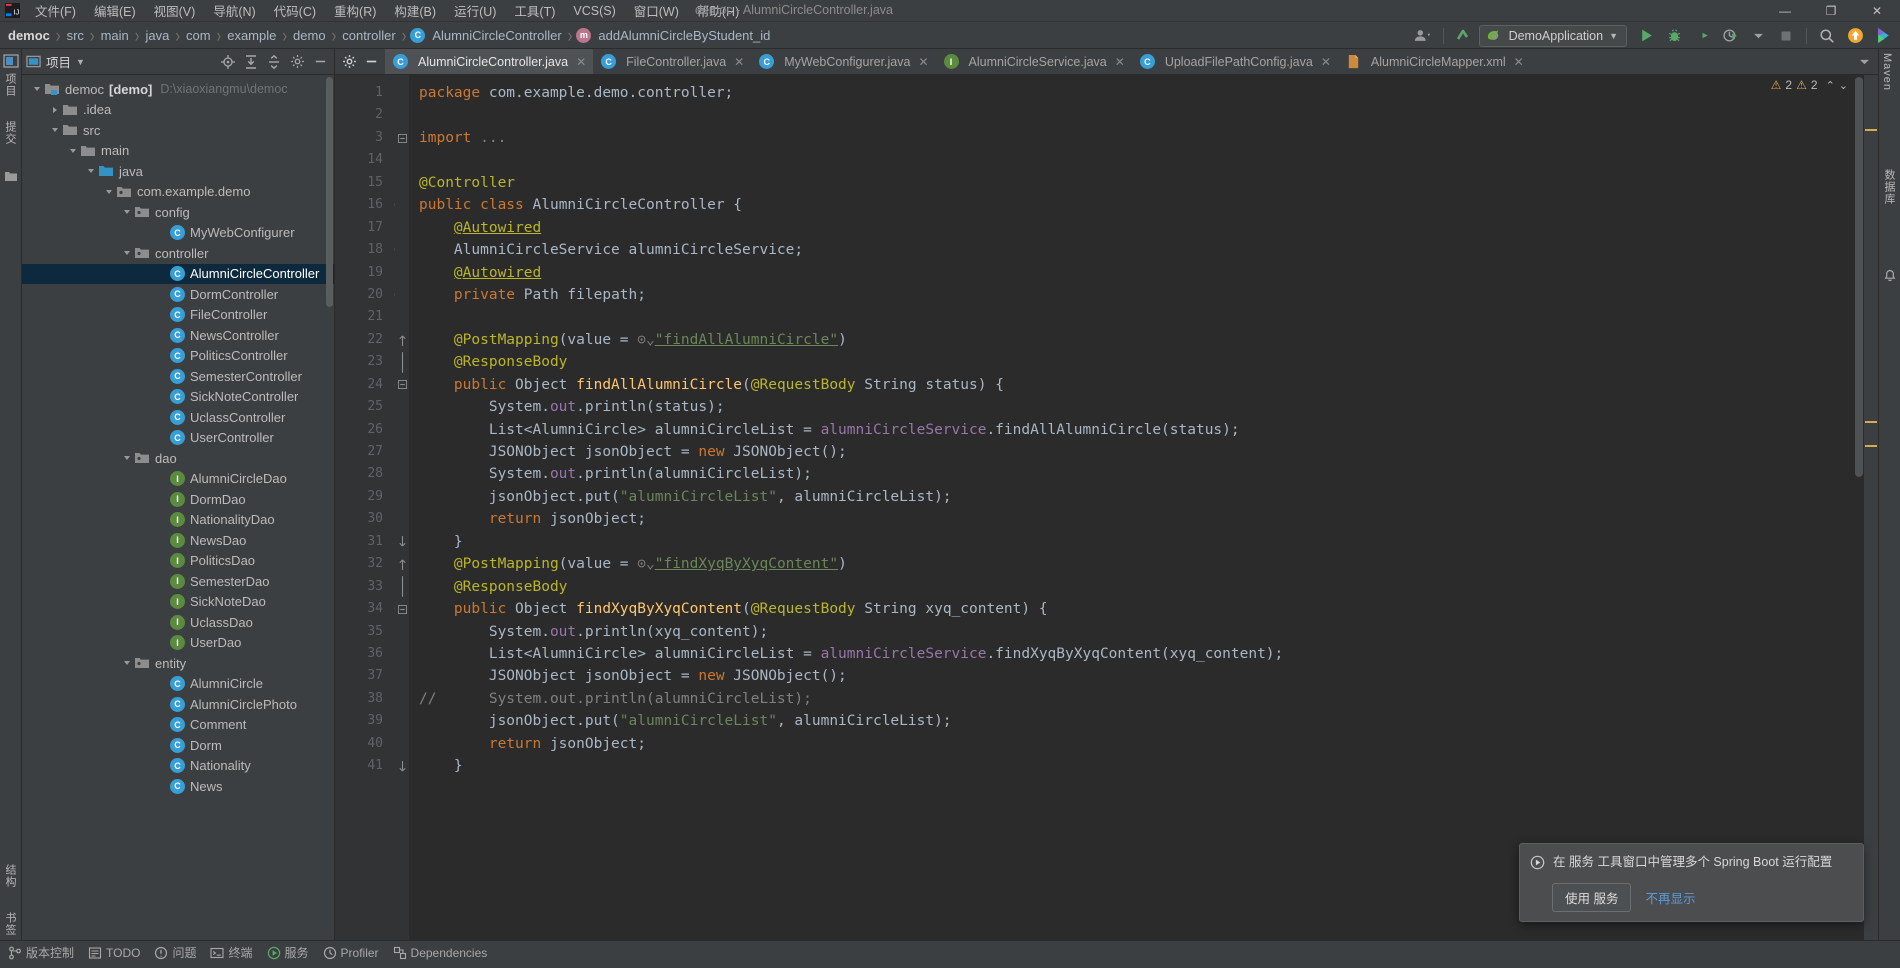 The height and width of the screenshot is (968, 1900). I want to click on tree-item-politicscontroller: C PoliticsController, so click(178, 356).